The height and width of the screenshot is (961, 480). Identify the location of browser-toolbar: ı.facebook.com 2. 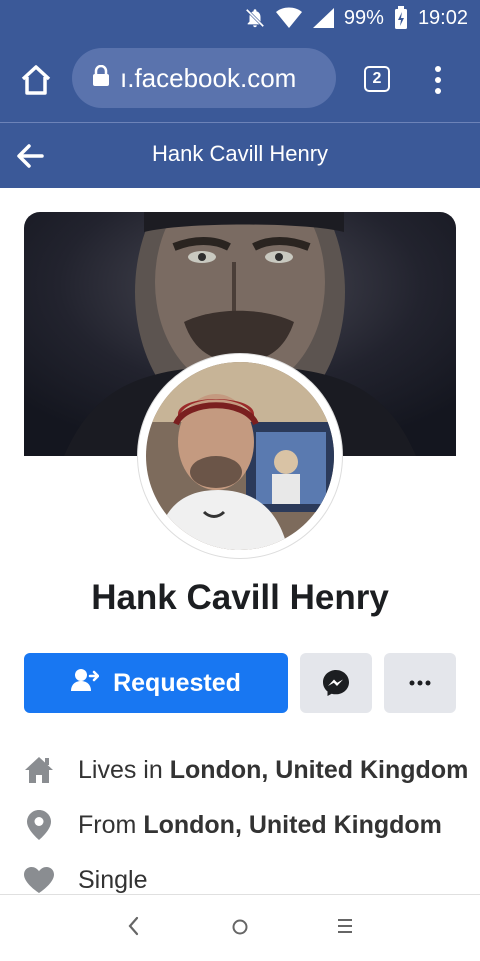
(240, 79).